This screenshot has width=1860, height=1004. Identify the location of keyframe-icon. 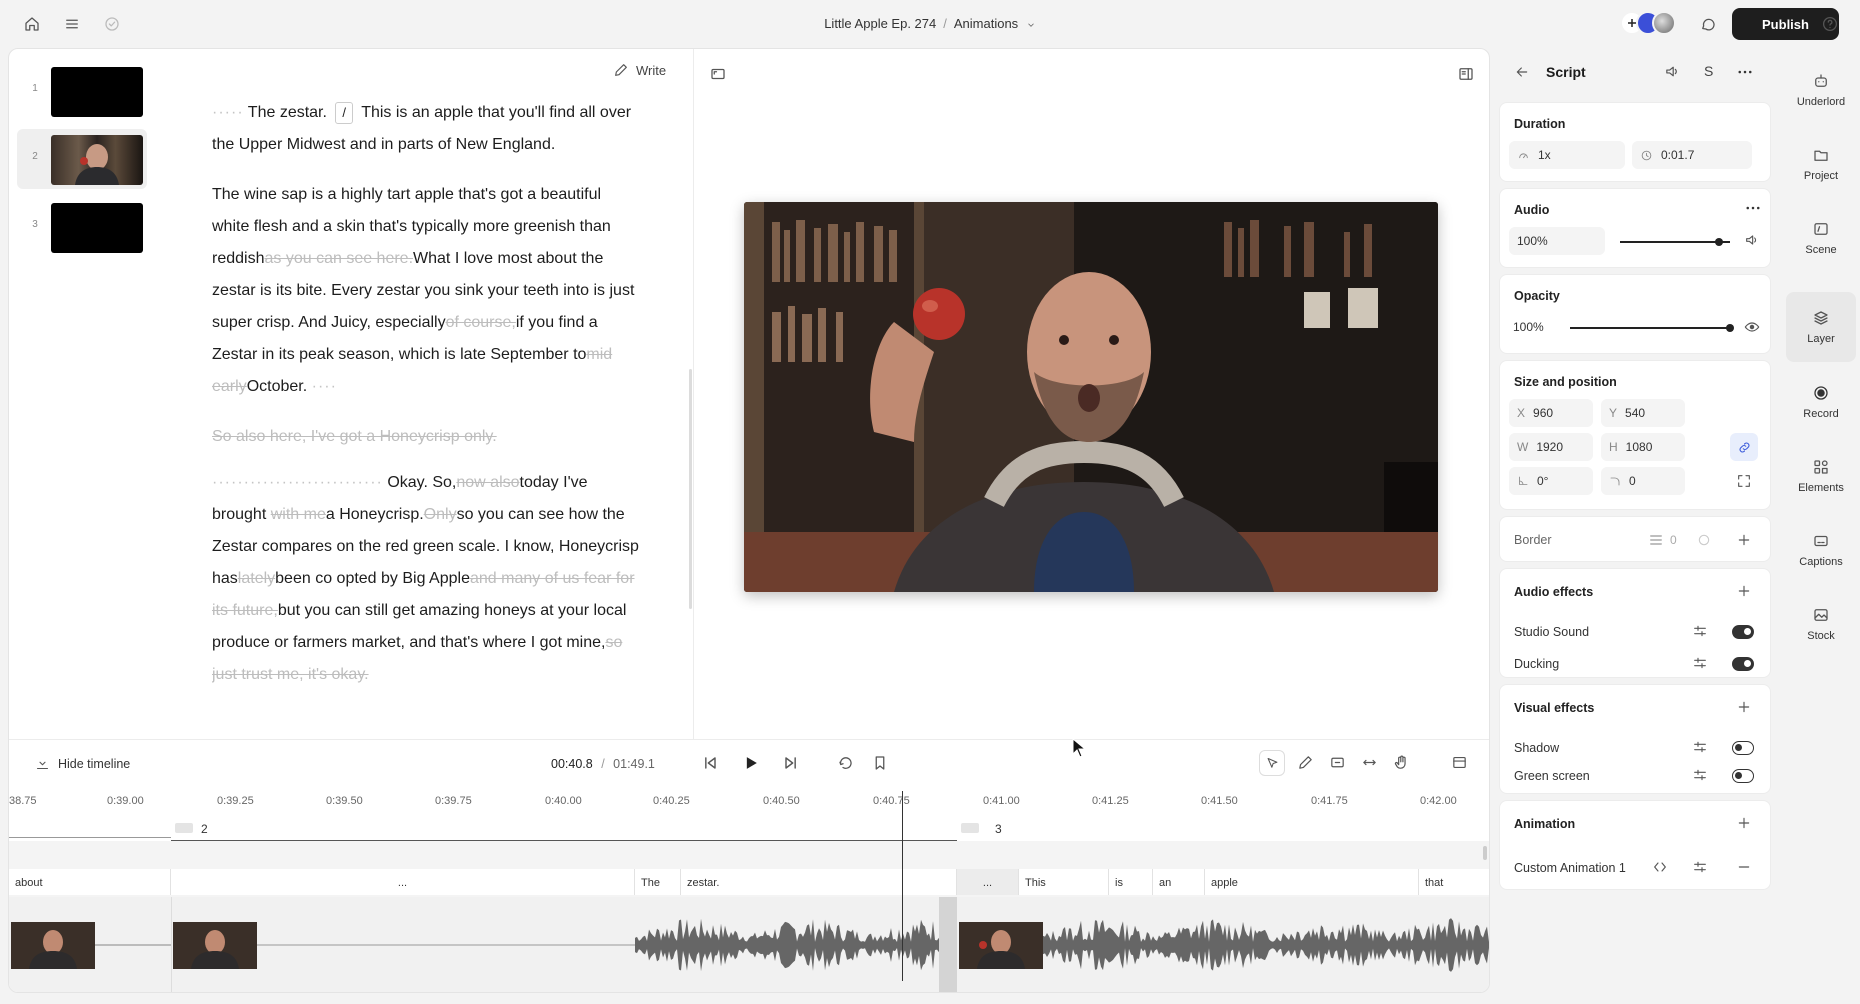
(1660, 867).